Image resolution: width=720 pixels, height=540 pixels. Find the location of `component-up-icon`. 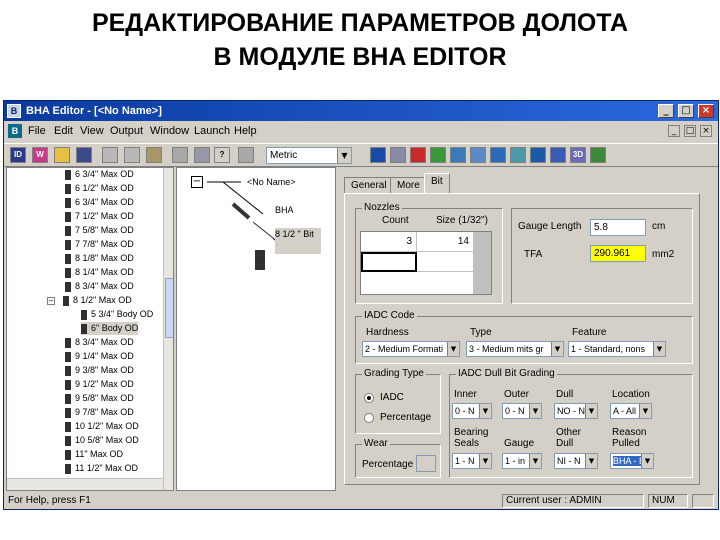

component-up-icon is located at coordinates (378, 155).